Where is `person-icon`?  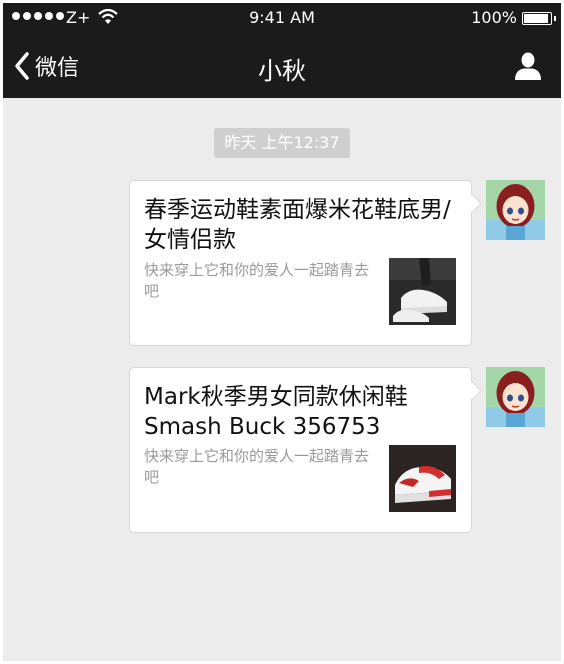 person-icon is located at coordinates (528, 66).